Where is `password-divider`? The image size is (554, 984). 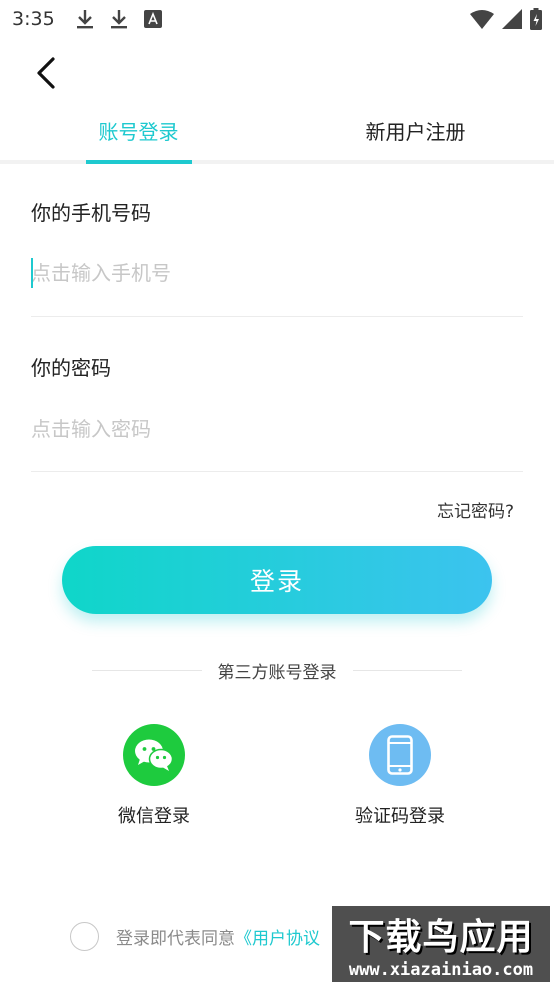
password-divider is located at coordinates (277, 471).